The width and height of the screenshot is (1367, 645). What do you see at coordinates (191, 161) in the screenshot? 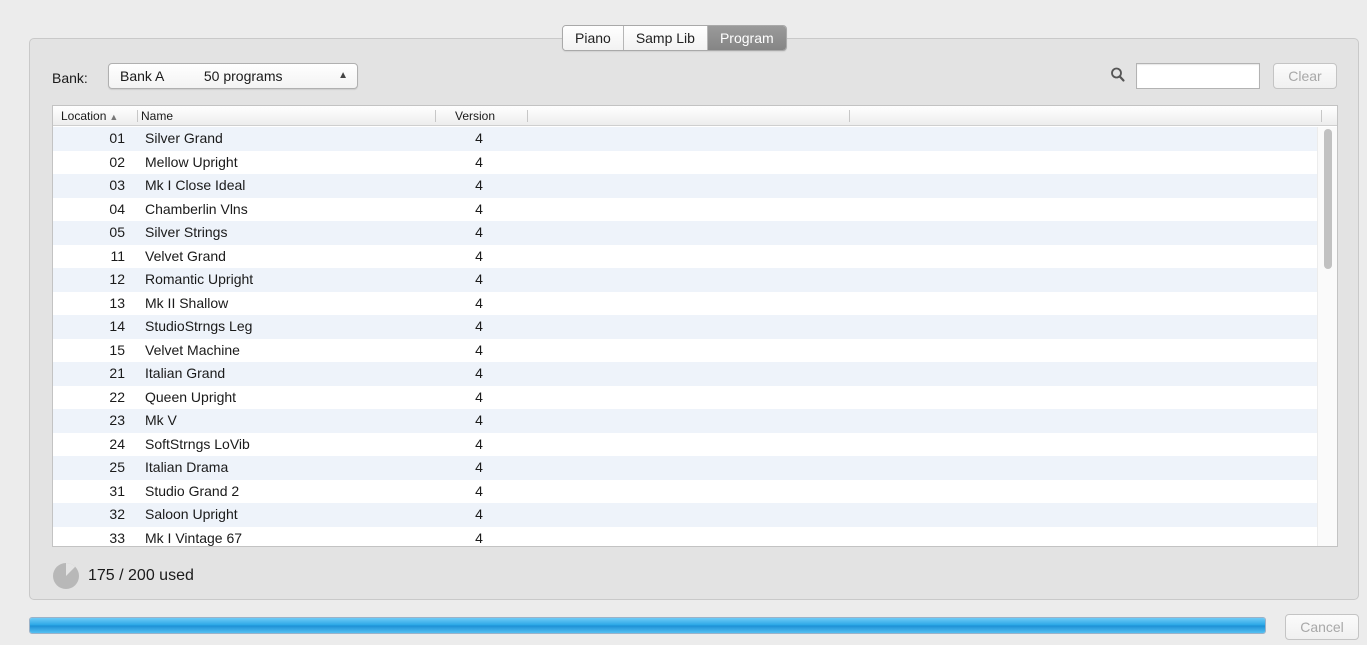
I see `cell-name: Mellow Upright` at bounding box center [191, 161].